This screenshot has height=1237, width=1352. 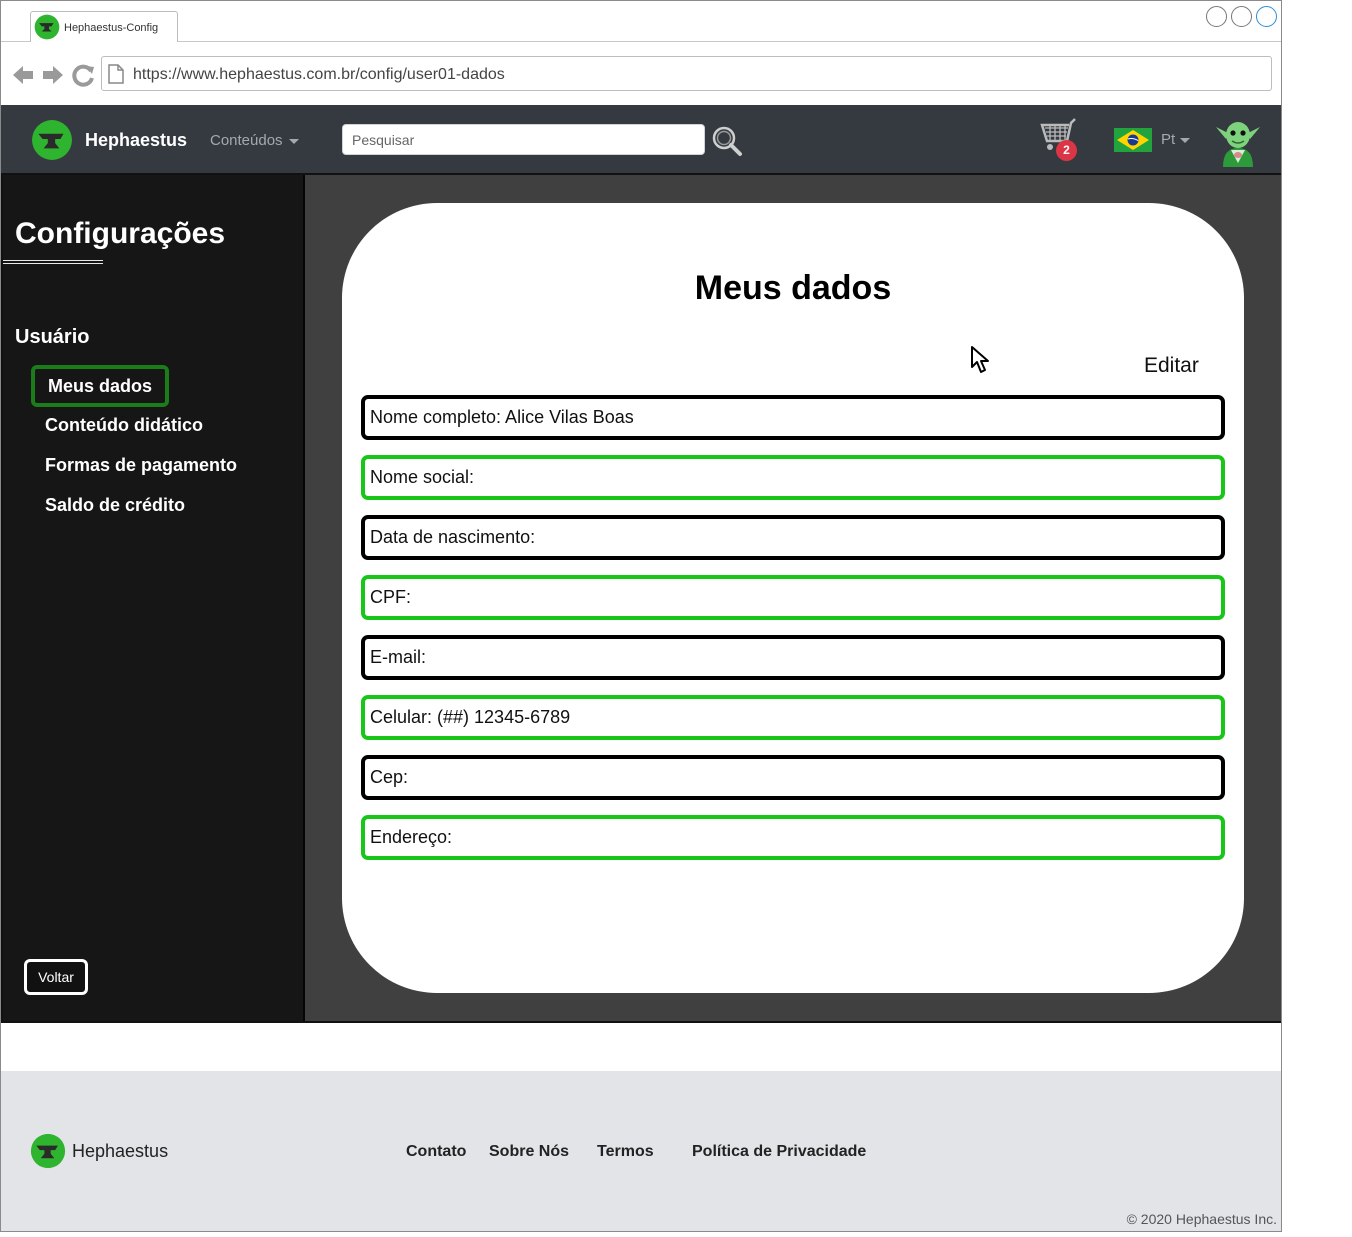 I want to click on sidebar-section-heading: Usuário, so click(x=52, y=337).